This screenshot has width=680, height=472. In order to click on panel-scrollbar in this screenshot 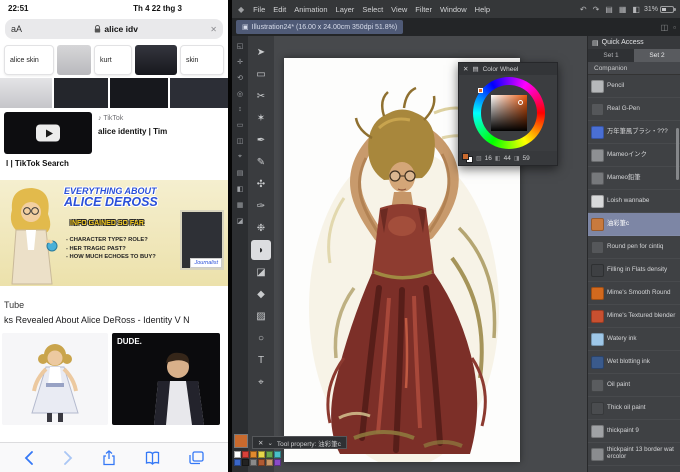, I will do `click(677, 154)`.